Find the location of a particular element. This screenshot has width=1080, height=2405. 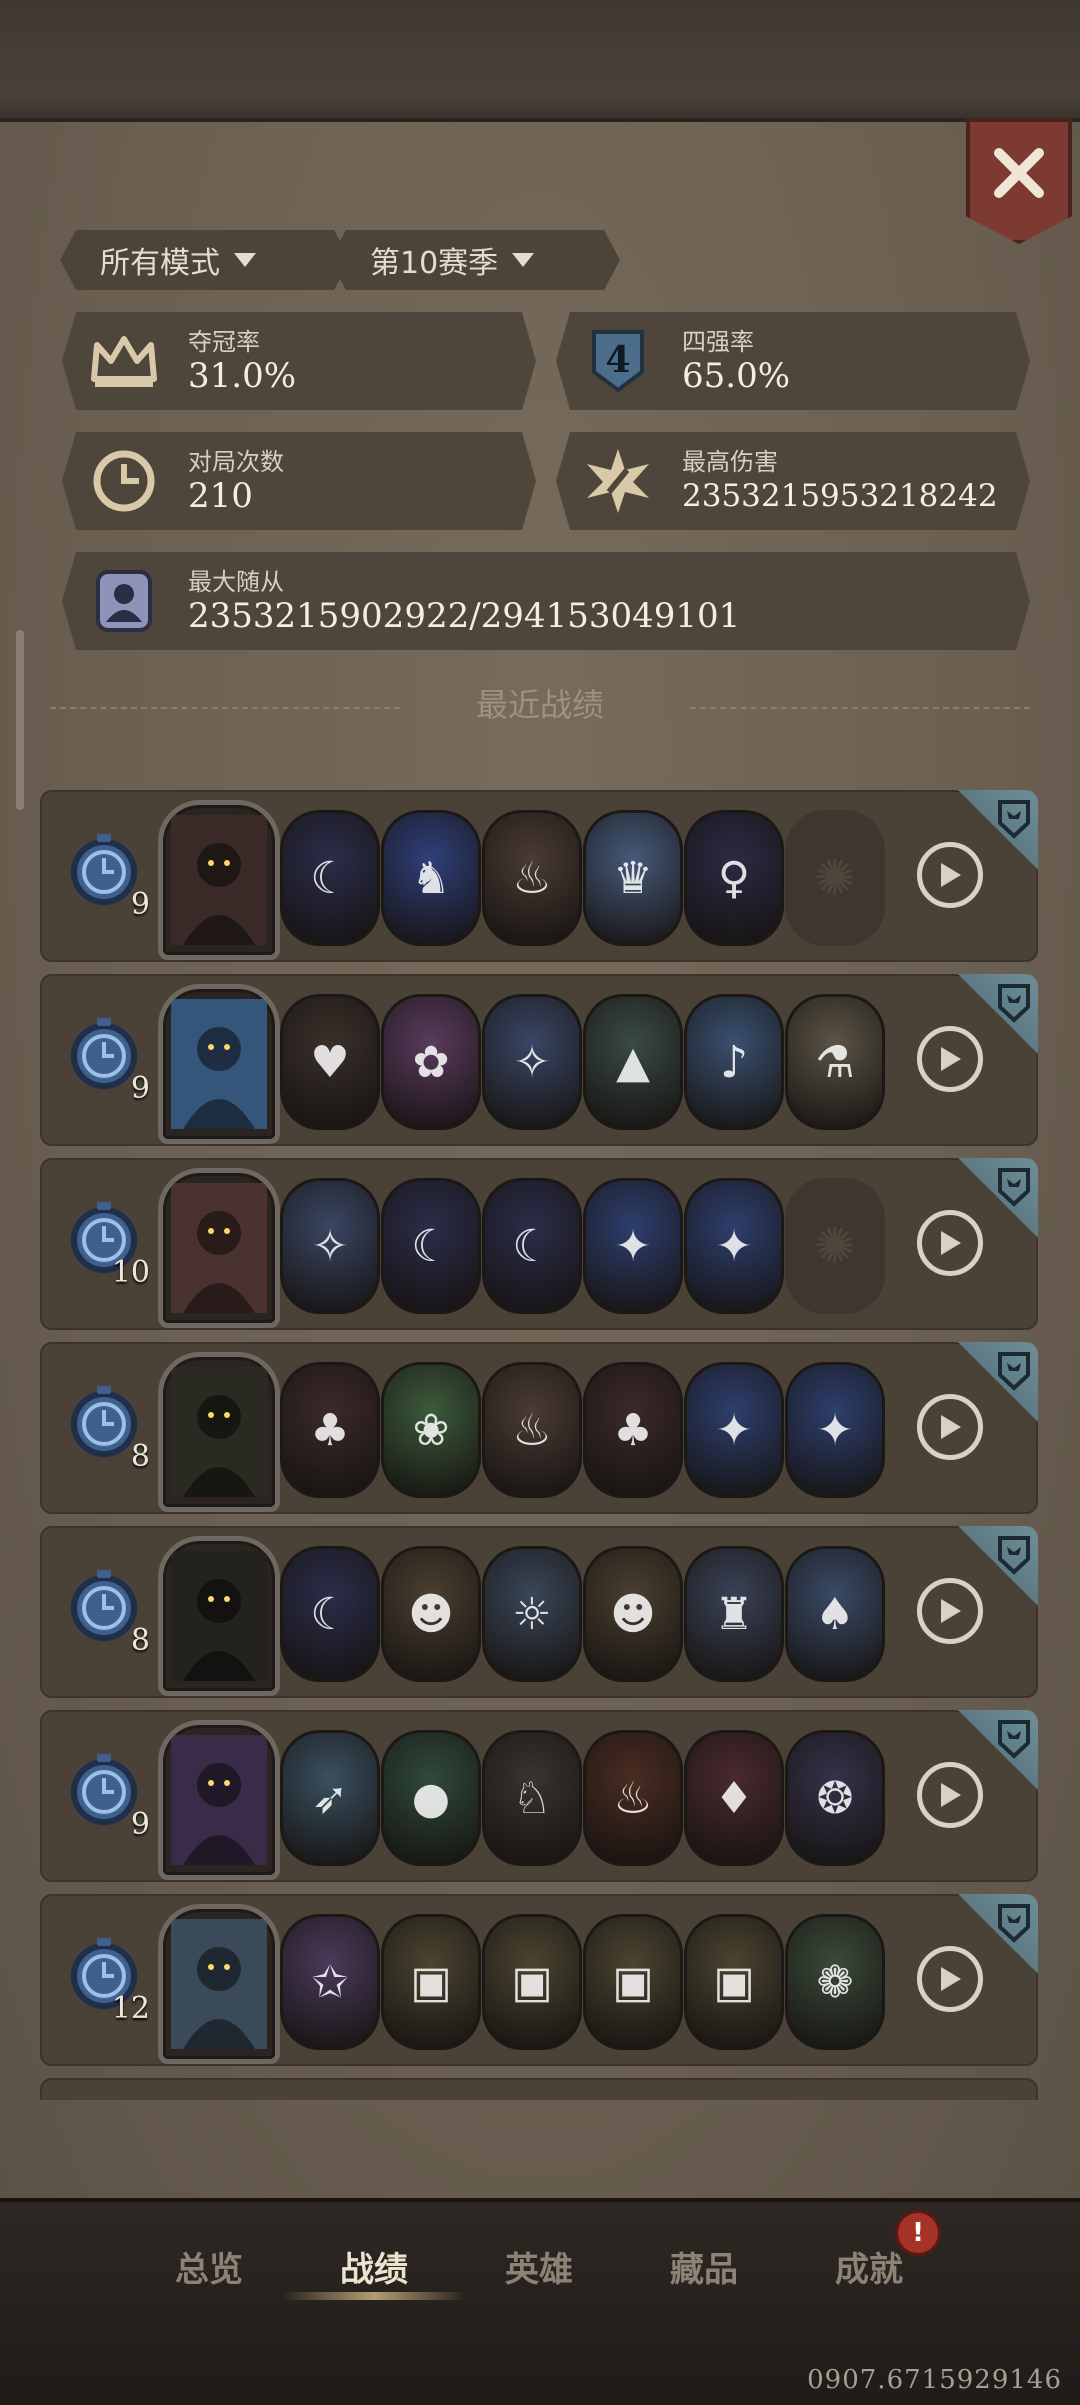

round-indicator: 12 is located at coordinates (109, 1982).